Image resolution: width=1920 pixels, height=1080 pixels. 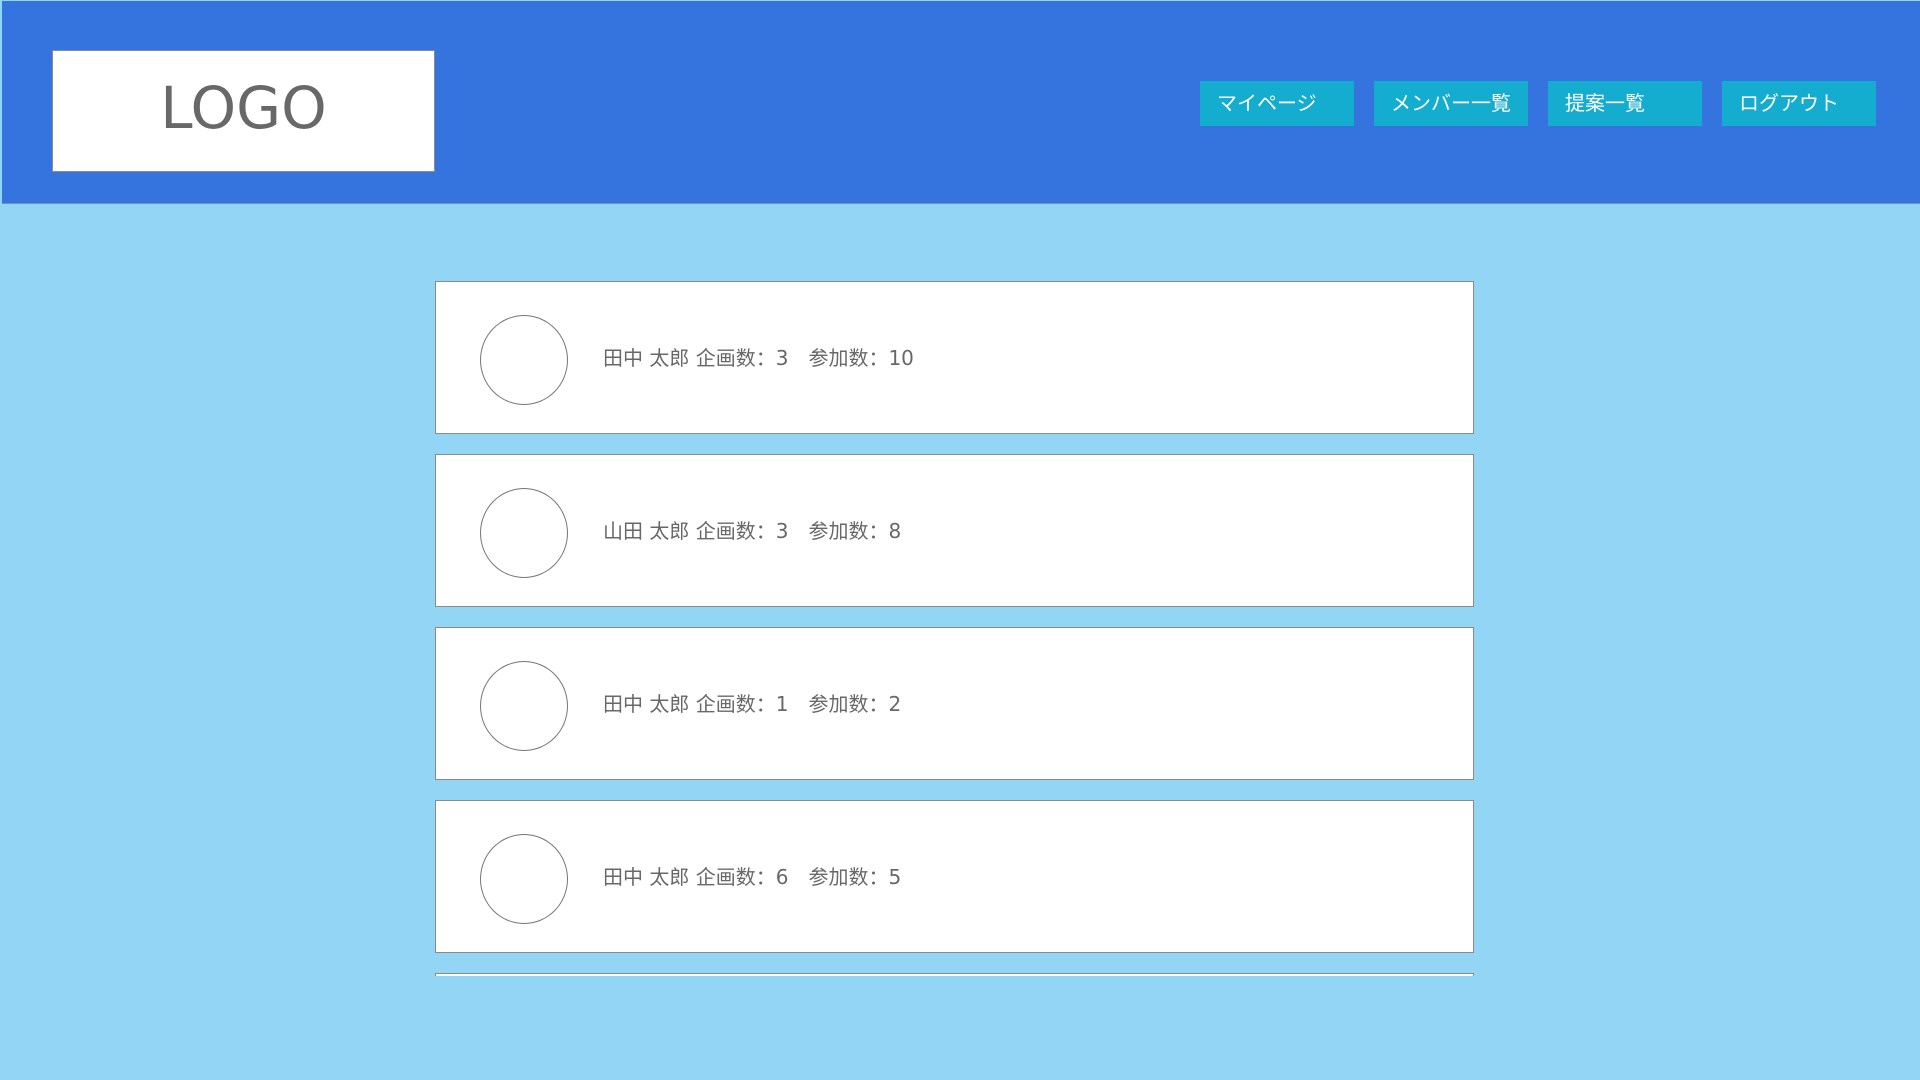 What do you see at coordinates (752, 531) in the screenshot?
I see `member-info: 山田 太郎 企画数：3 参加数：8` at bounding box center [752, 531].